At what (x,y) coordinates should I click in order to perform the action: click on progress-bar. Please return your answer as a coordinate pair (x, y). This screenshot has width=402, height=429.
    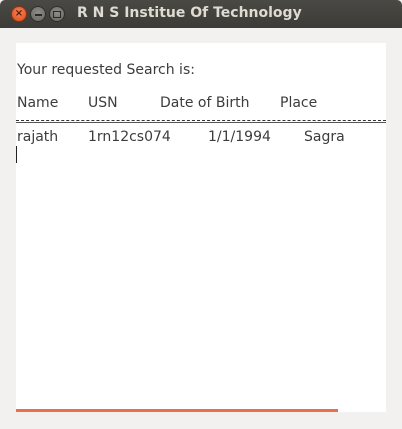
    Looking at the image, I should click on (201, 410).